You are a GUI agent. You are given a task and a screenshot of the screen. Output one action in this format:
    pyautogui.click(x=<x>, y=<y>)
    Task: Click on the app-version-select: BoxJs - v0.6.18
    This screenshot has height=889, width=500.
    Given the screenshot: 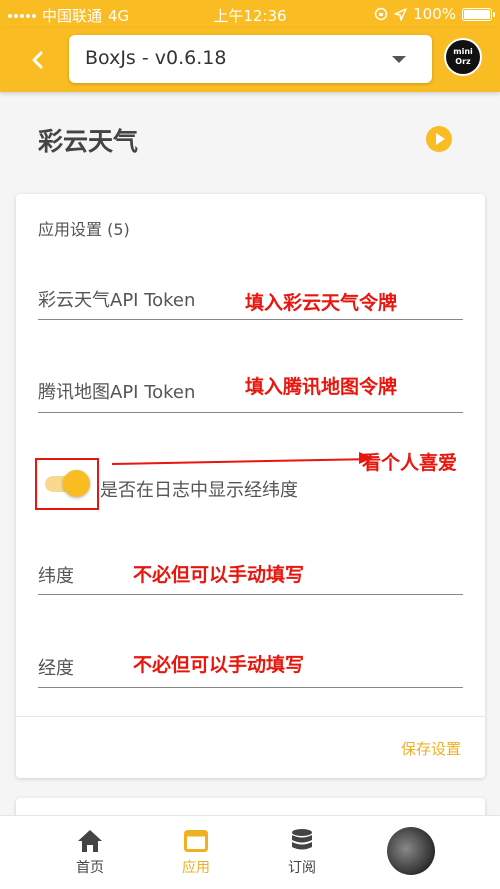 What is the action you would take?
    pyautogui.click(x=250, y=59)
    